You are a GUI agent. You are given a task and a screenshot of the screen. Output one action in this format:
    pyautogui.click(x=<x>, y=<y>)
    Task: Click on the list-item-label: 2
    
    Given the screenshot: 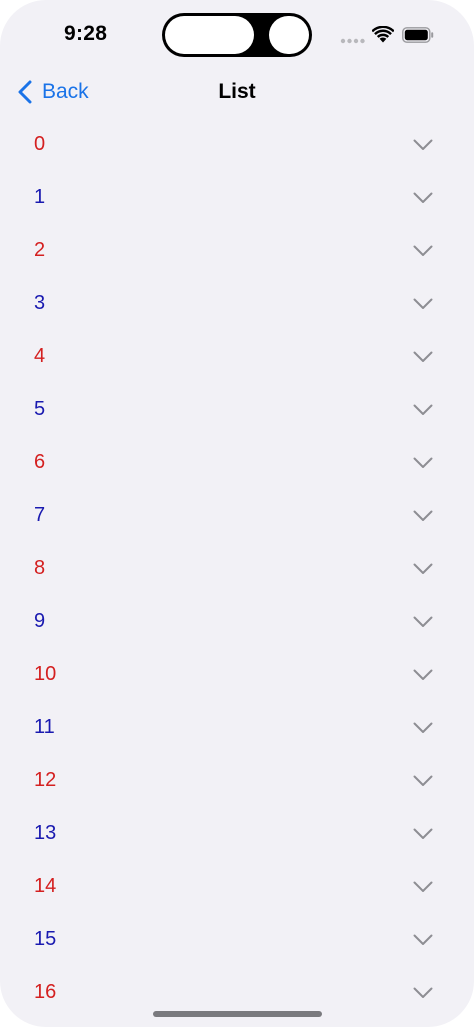 What is the action you would take?
    pyautogui.click(x=40, y=250)
    